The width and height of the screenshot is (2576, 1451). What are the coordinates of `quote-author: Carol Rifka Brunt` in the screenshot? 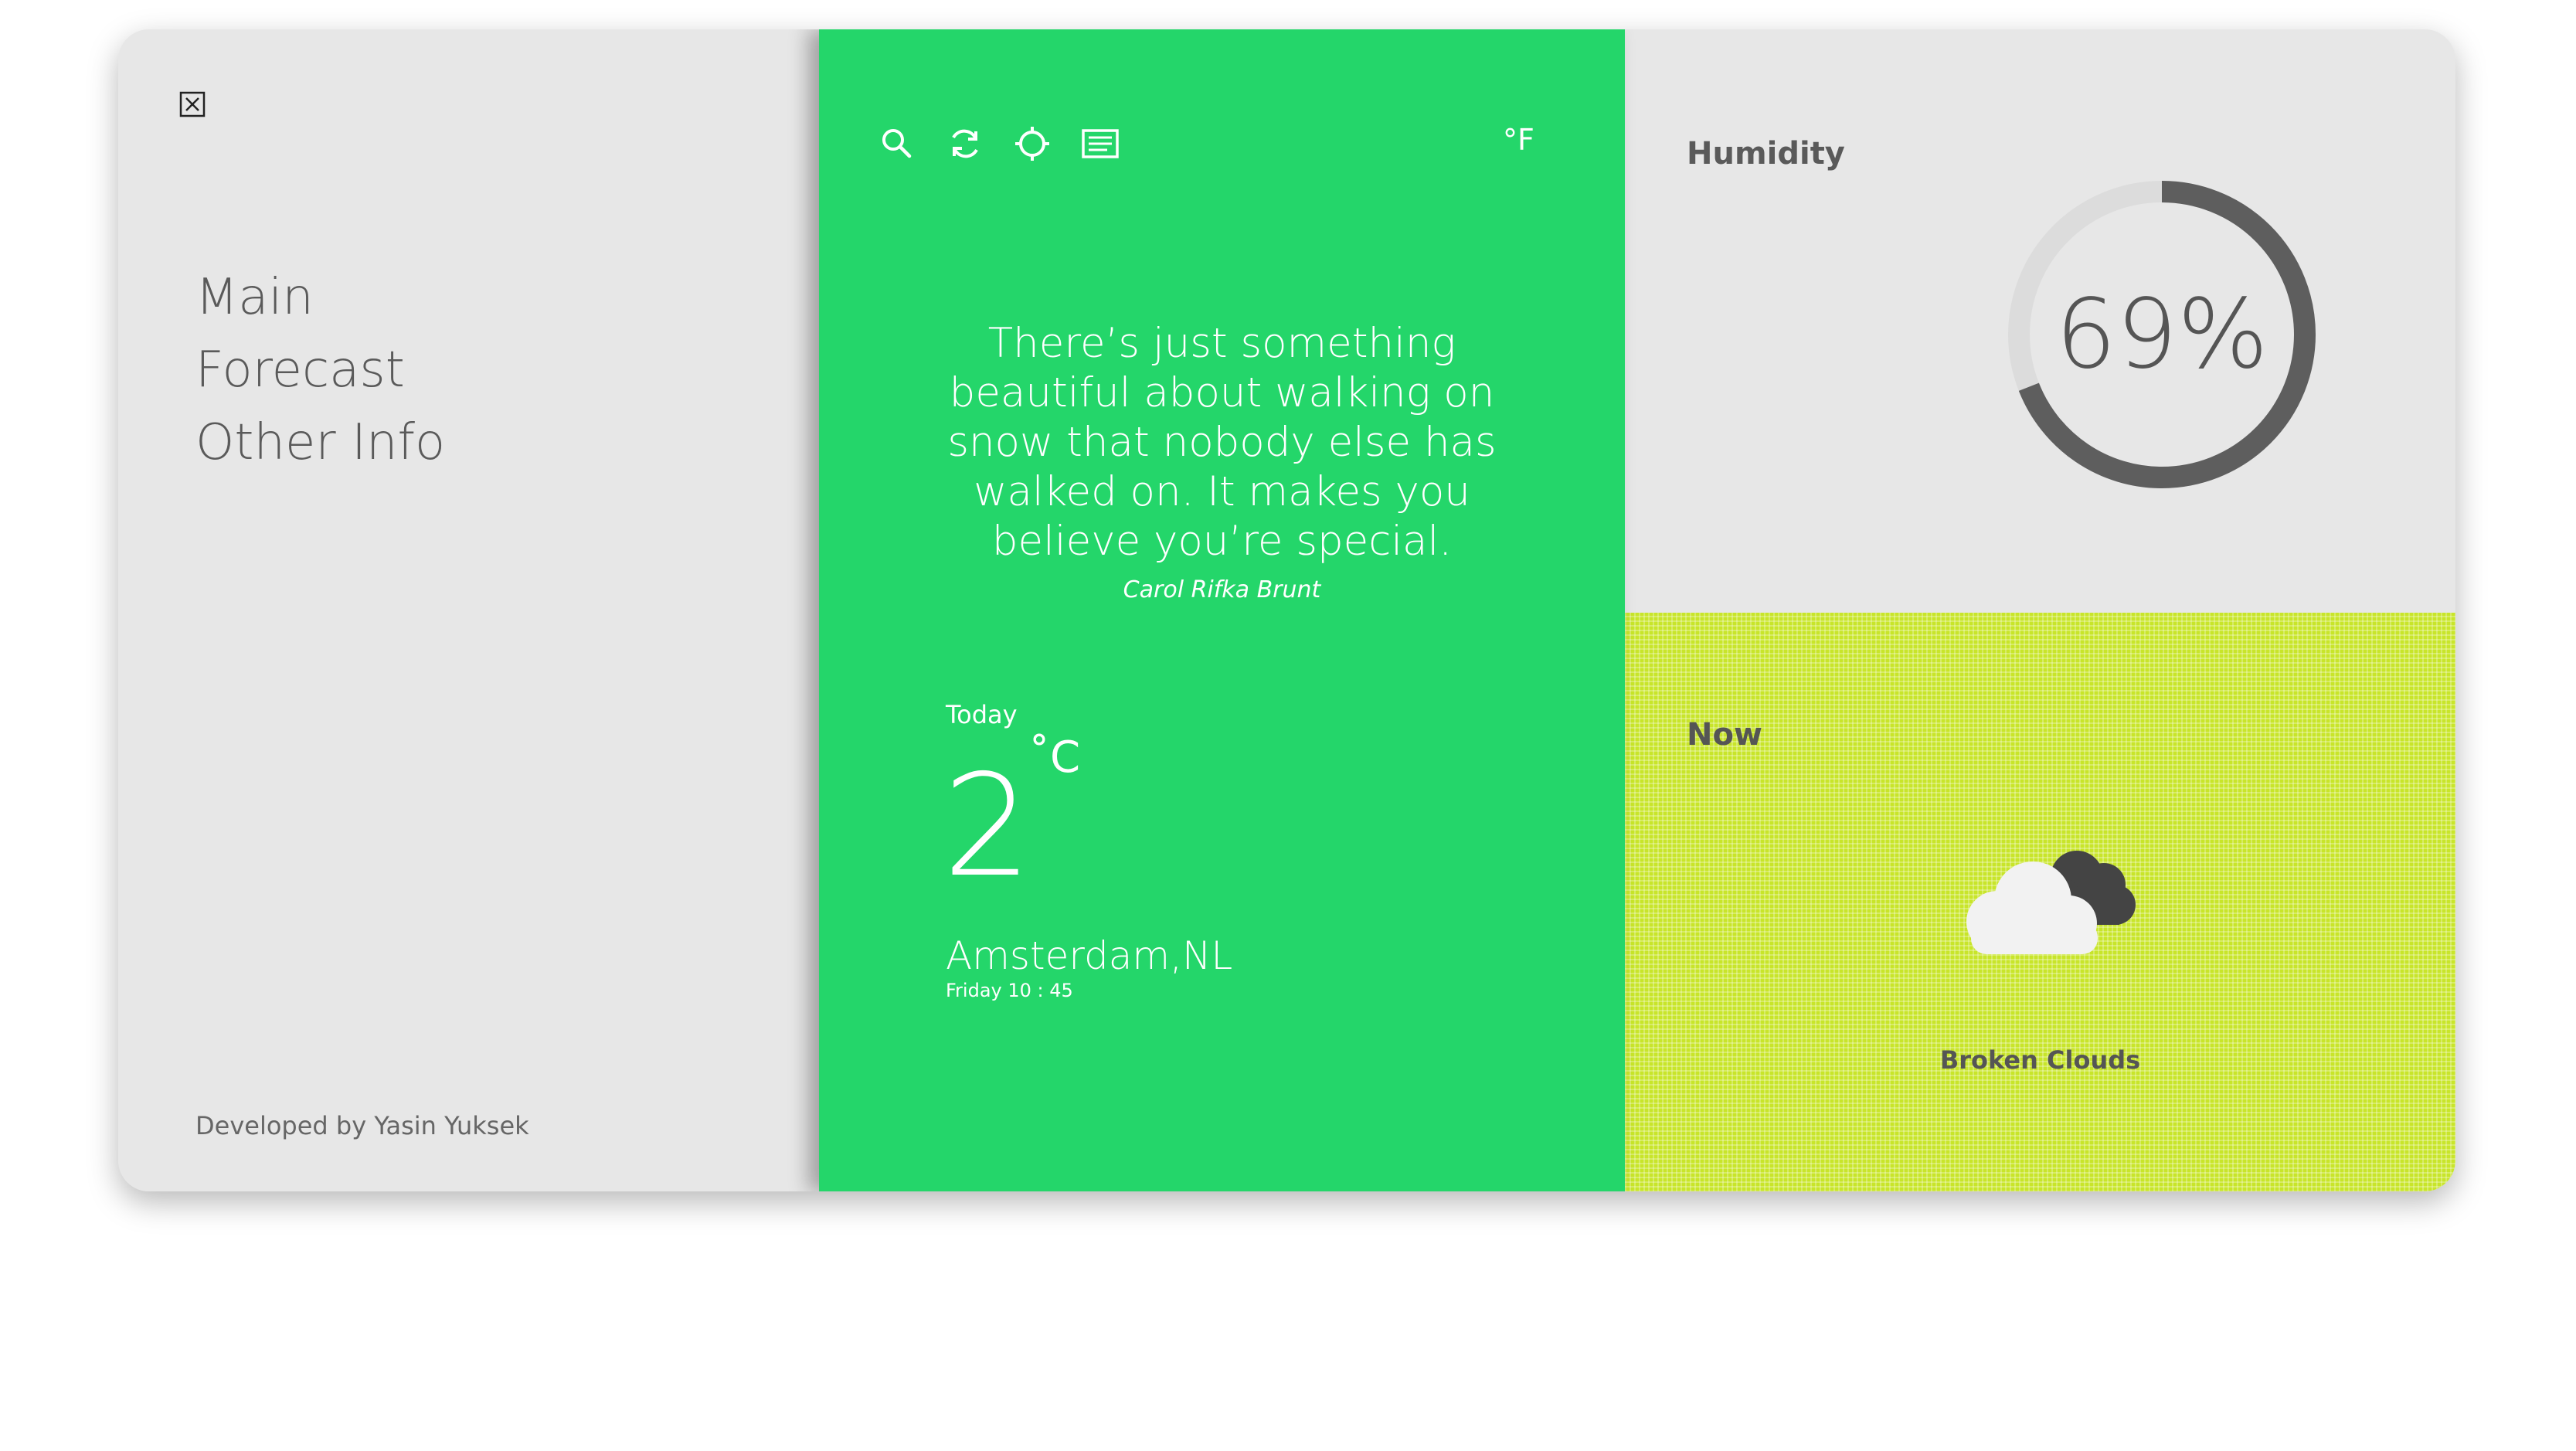 It's located at (1222, 589).